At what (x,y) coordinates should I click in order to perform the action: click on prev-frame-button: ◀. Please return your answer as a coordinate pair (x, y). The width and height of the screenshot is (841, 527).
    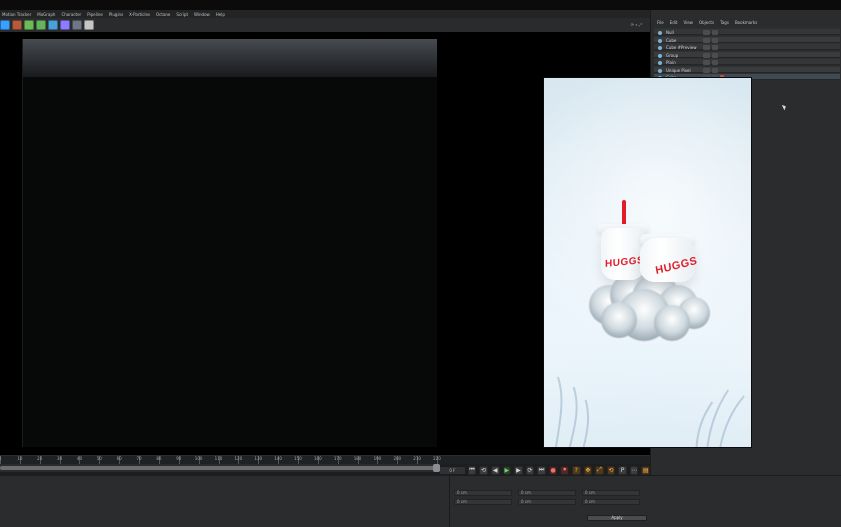
    Looking at the image, I should click on (495, 470).